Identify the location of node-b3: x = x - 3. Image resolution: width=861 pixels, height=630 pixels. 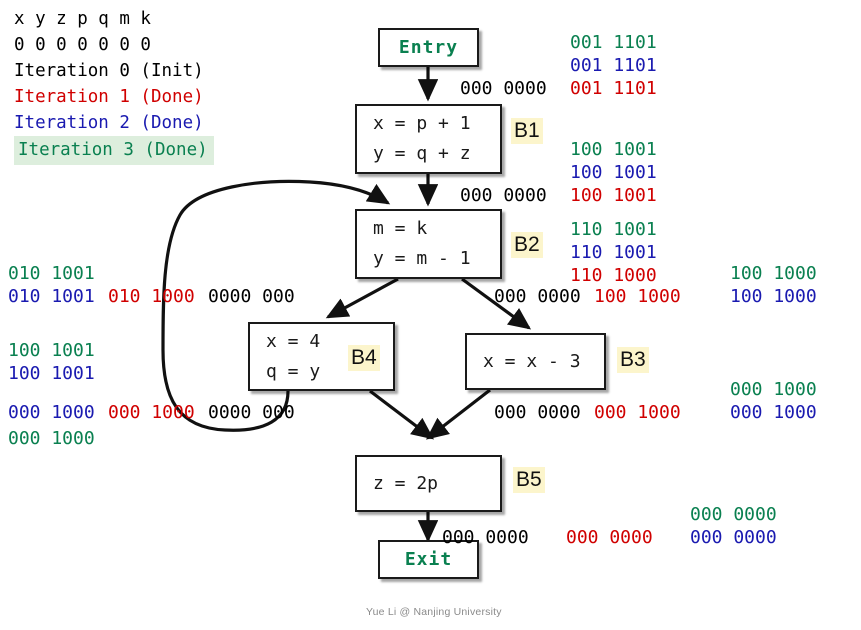
(535, 361).